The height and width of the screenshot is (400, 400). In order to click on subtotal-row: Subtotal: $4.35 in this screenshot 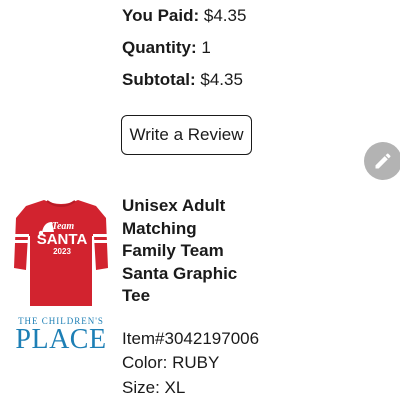, I will do `click(182, 80)`.